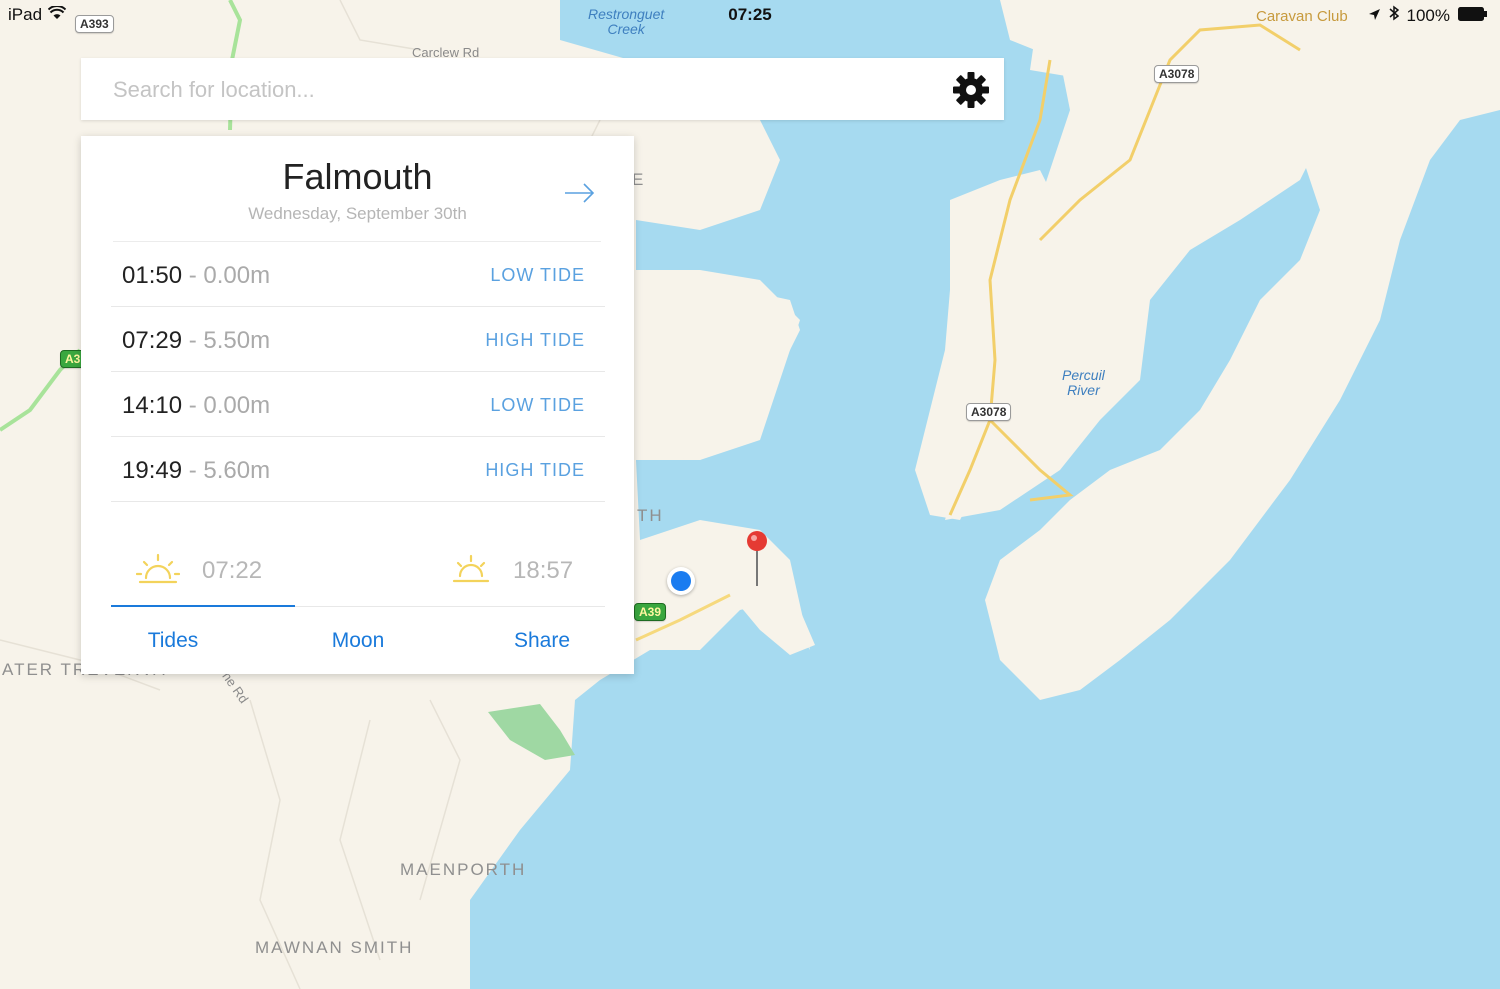  I want to click on tide-height: 5.50m, so click(237, 340).